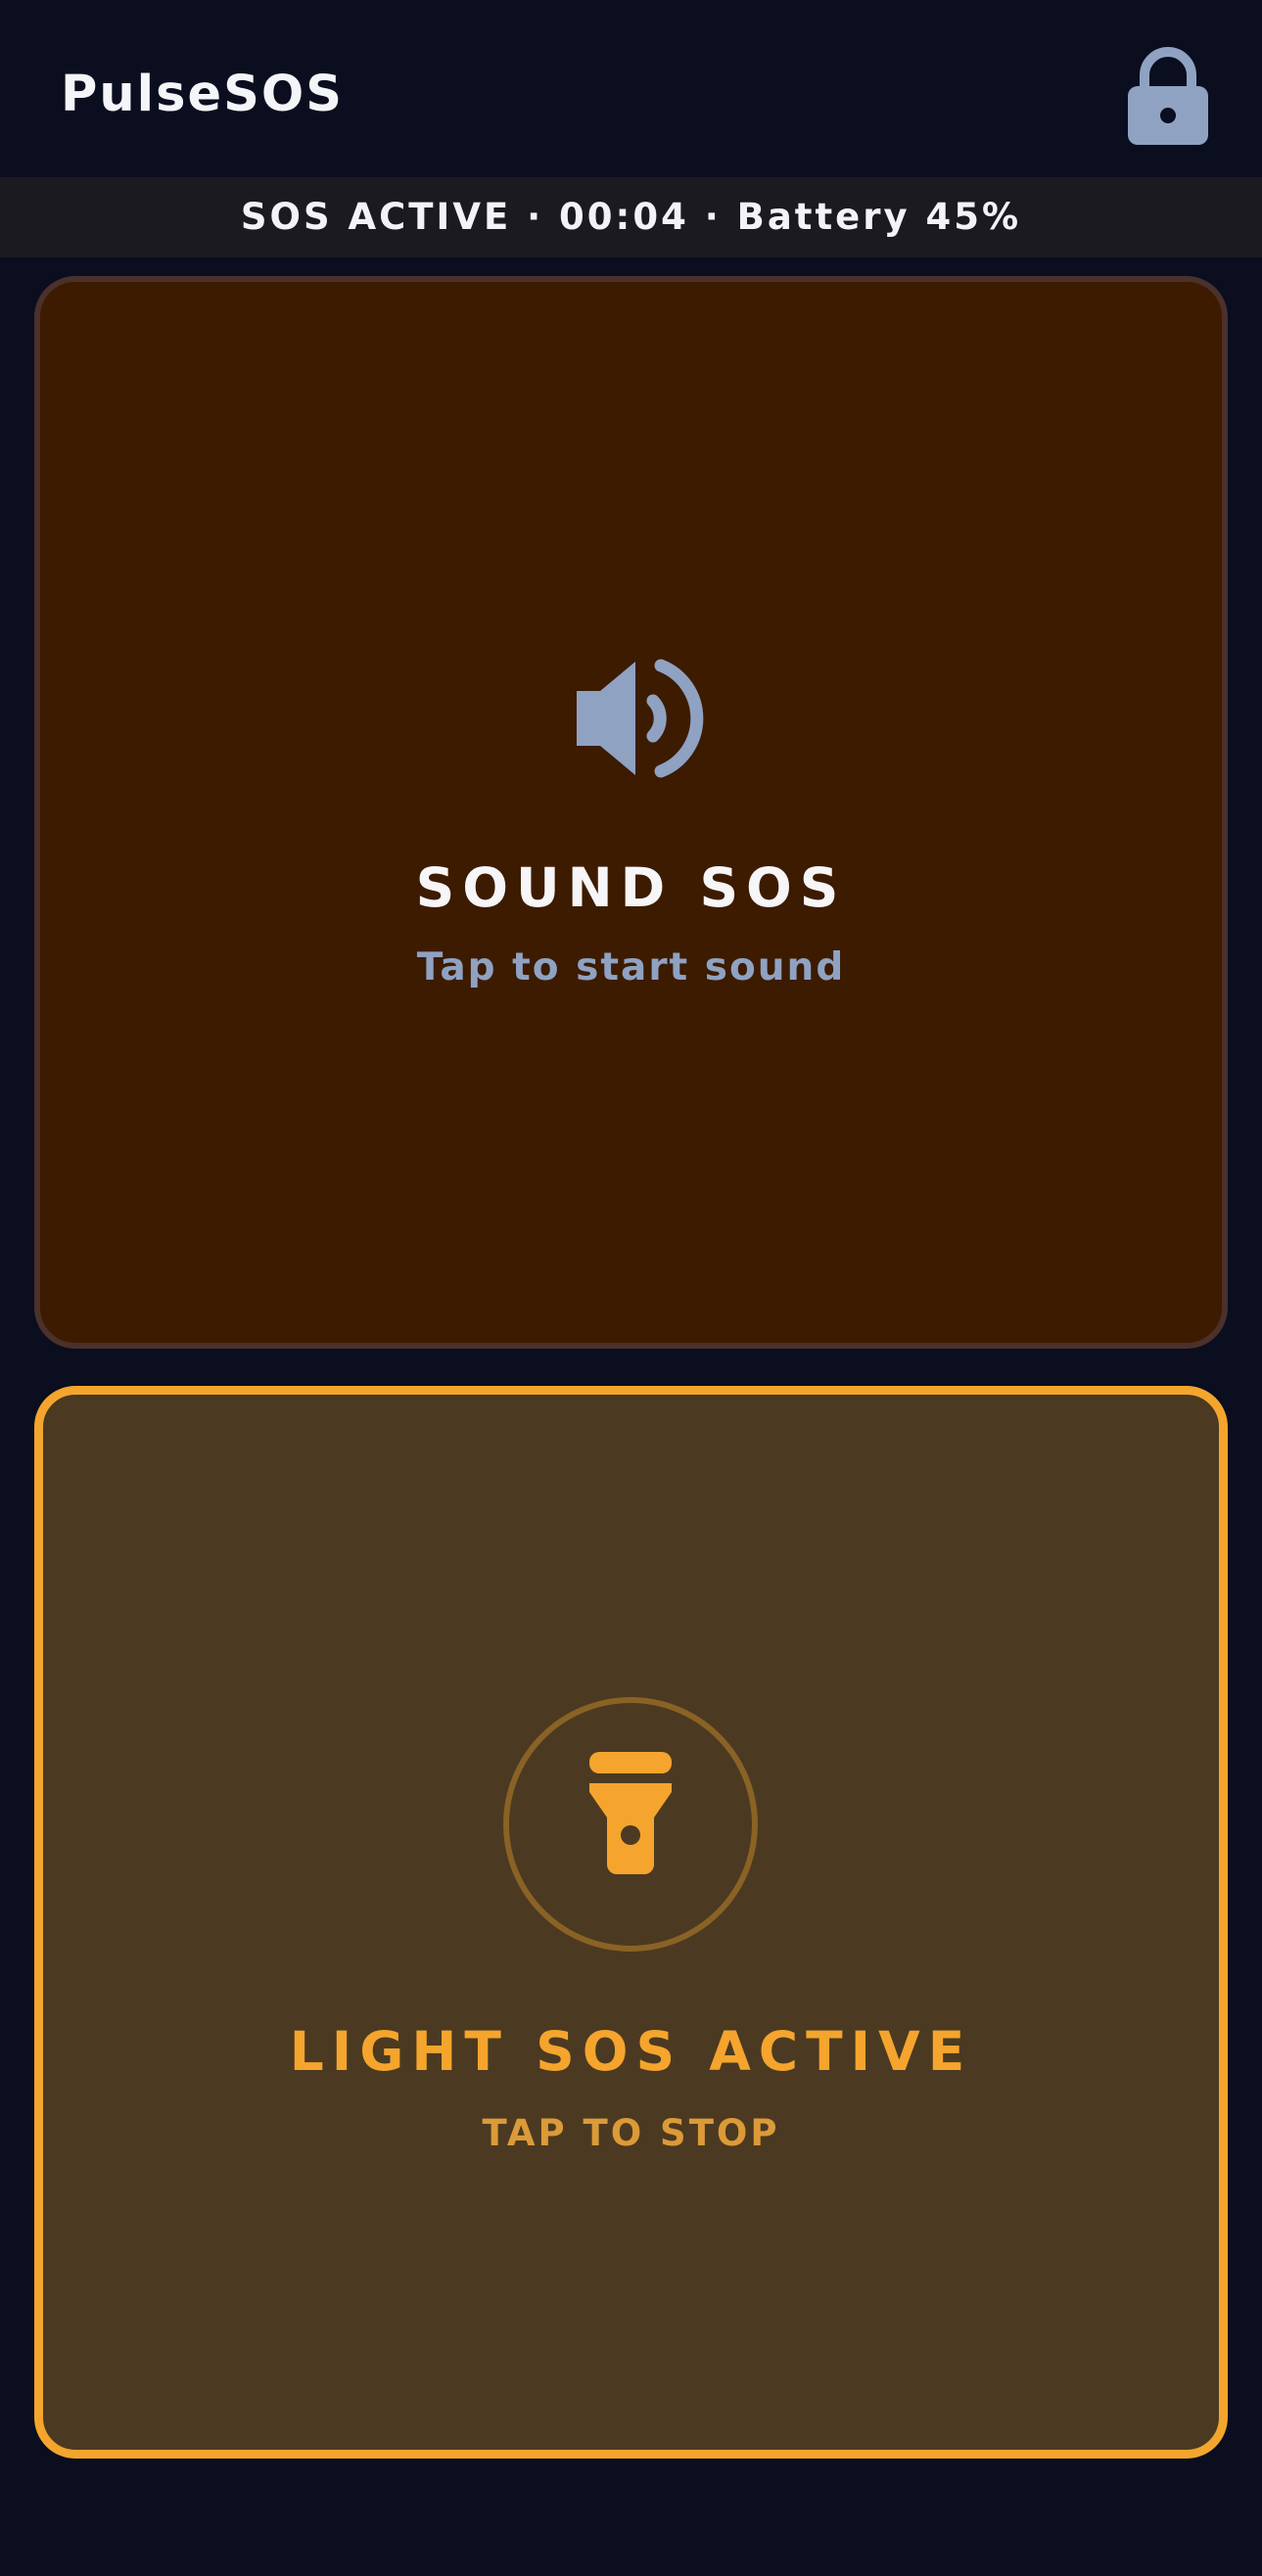 Image resolution: width=1262 pixels, height=2576 pixels. I want to click on speaker-icon, so click(637, 718).